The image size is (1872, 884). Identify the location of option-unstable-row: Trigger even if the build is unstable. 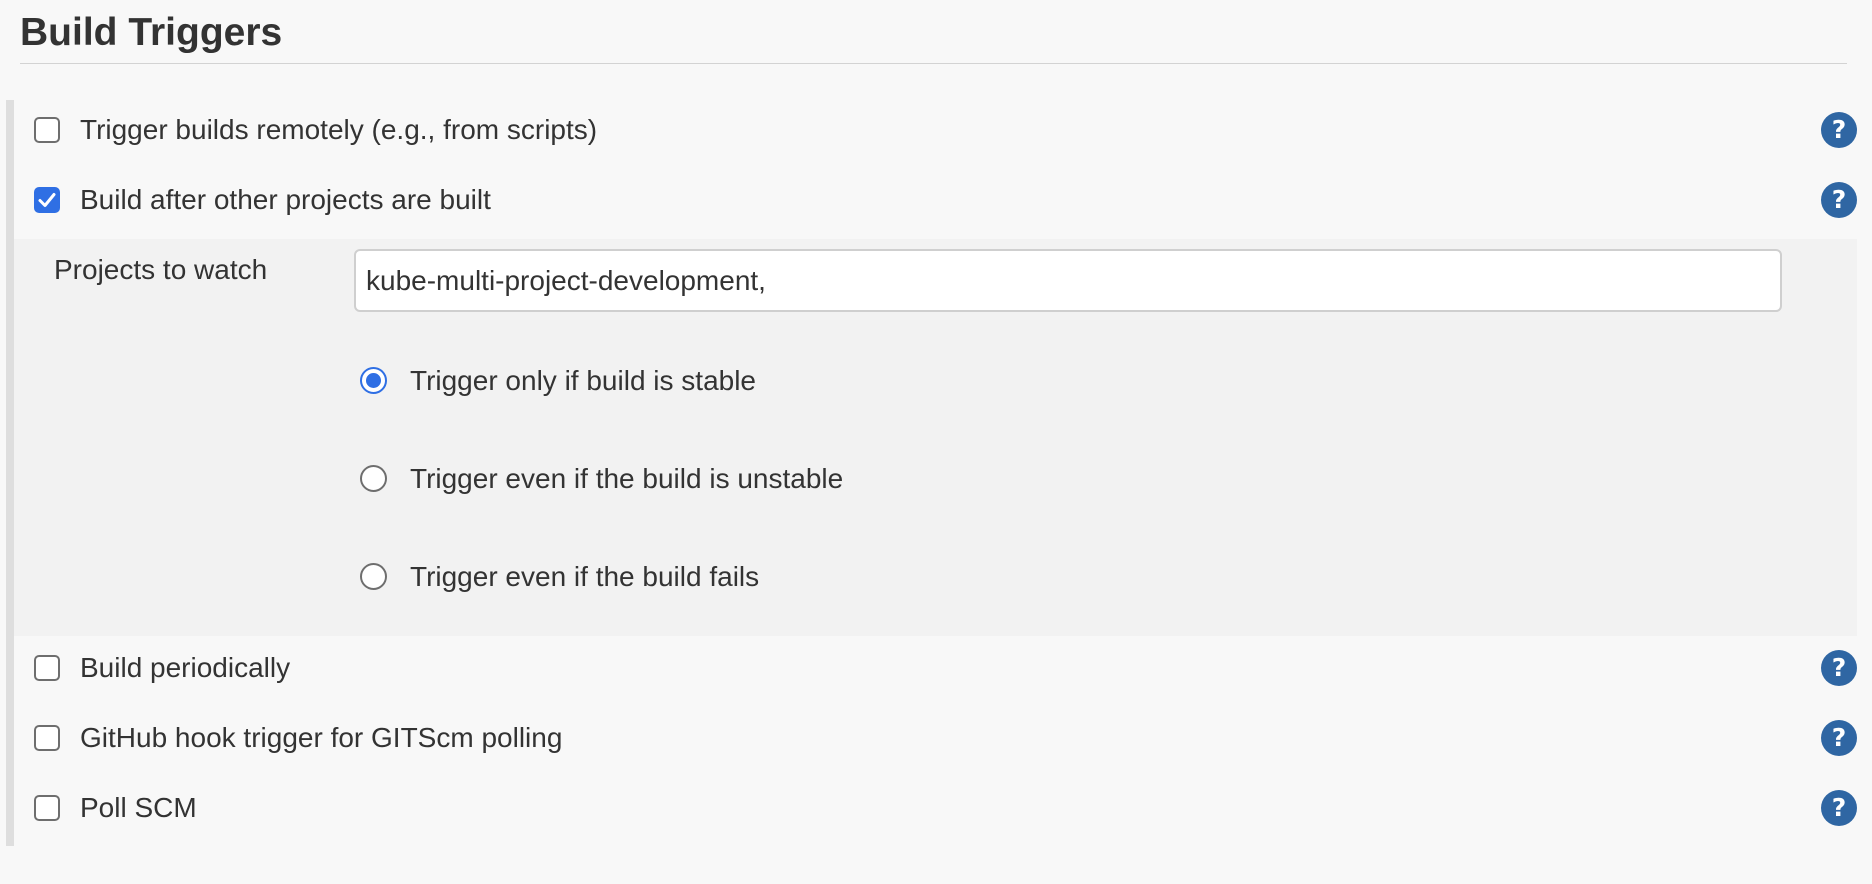
(810, 479).